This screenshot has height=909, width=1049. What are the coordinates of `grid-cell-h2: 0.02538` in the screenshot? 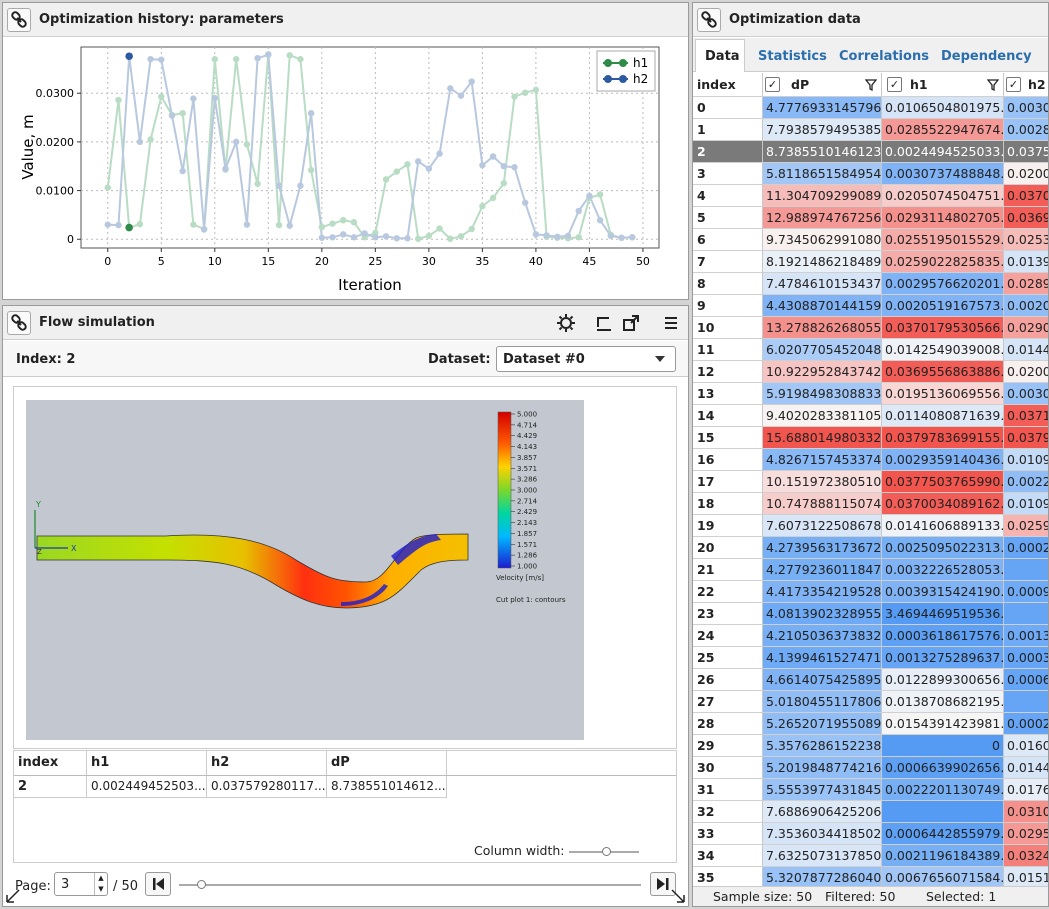 It's located at (1026, 240).